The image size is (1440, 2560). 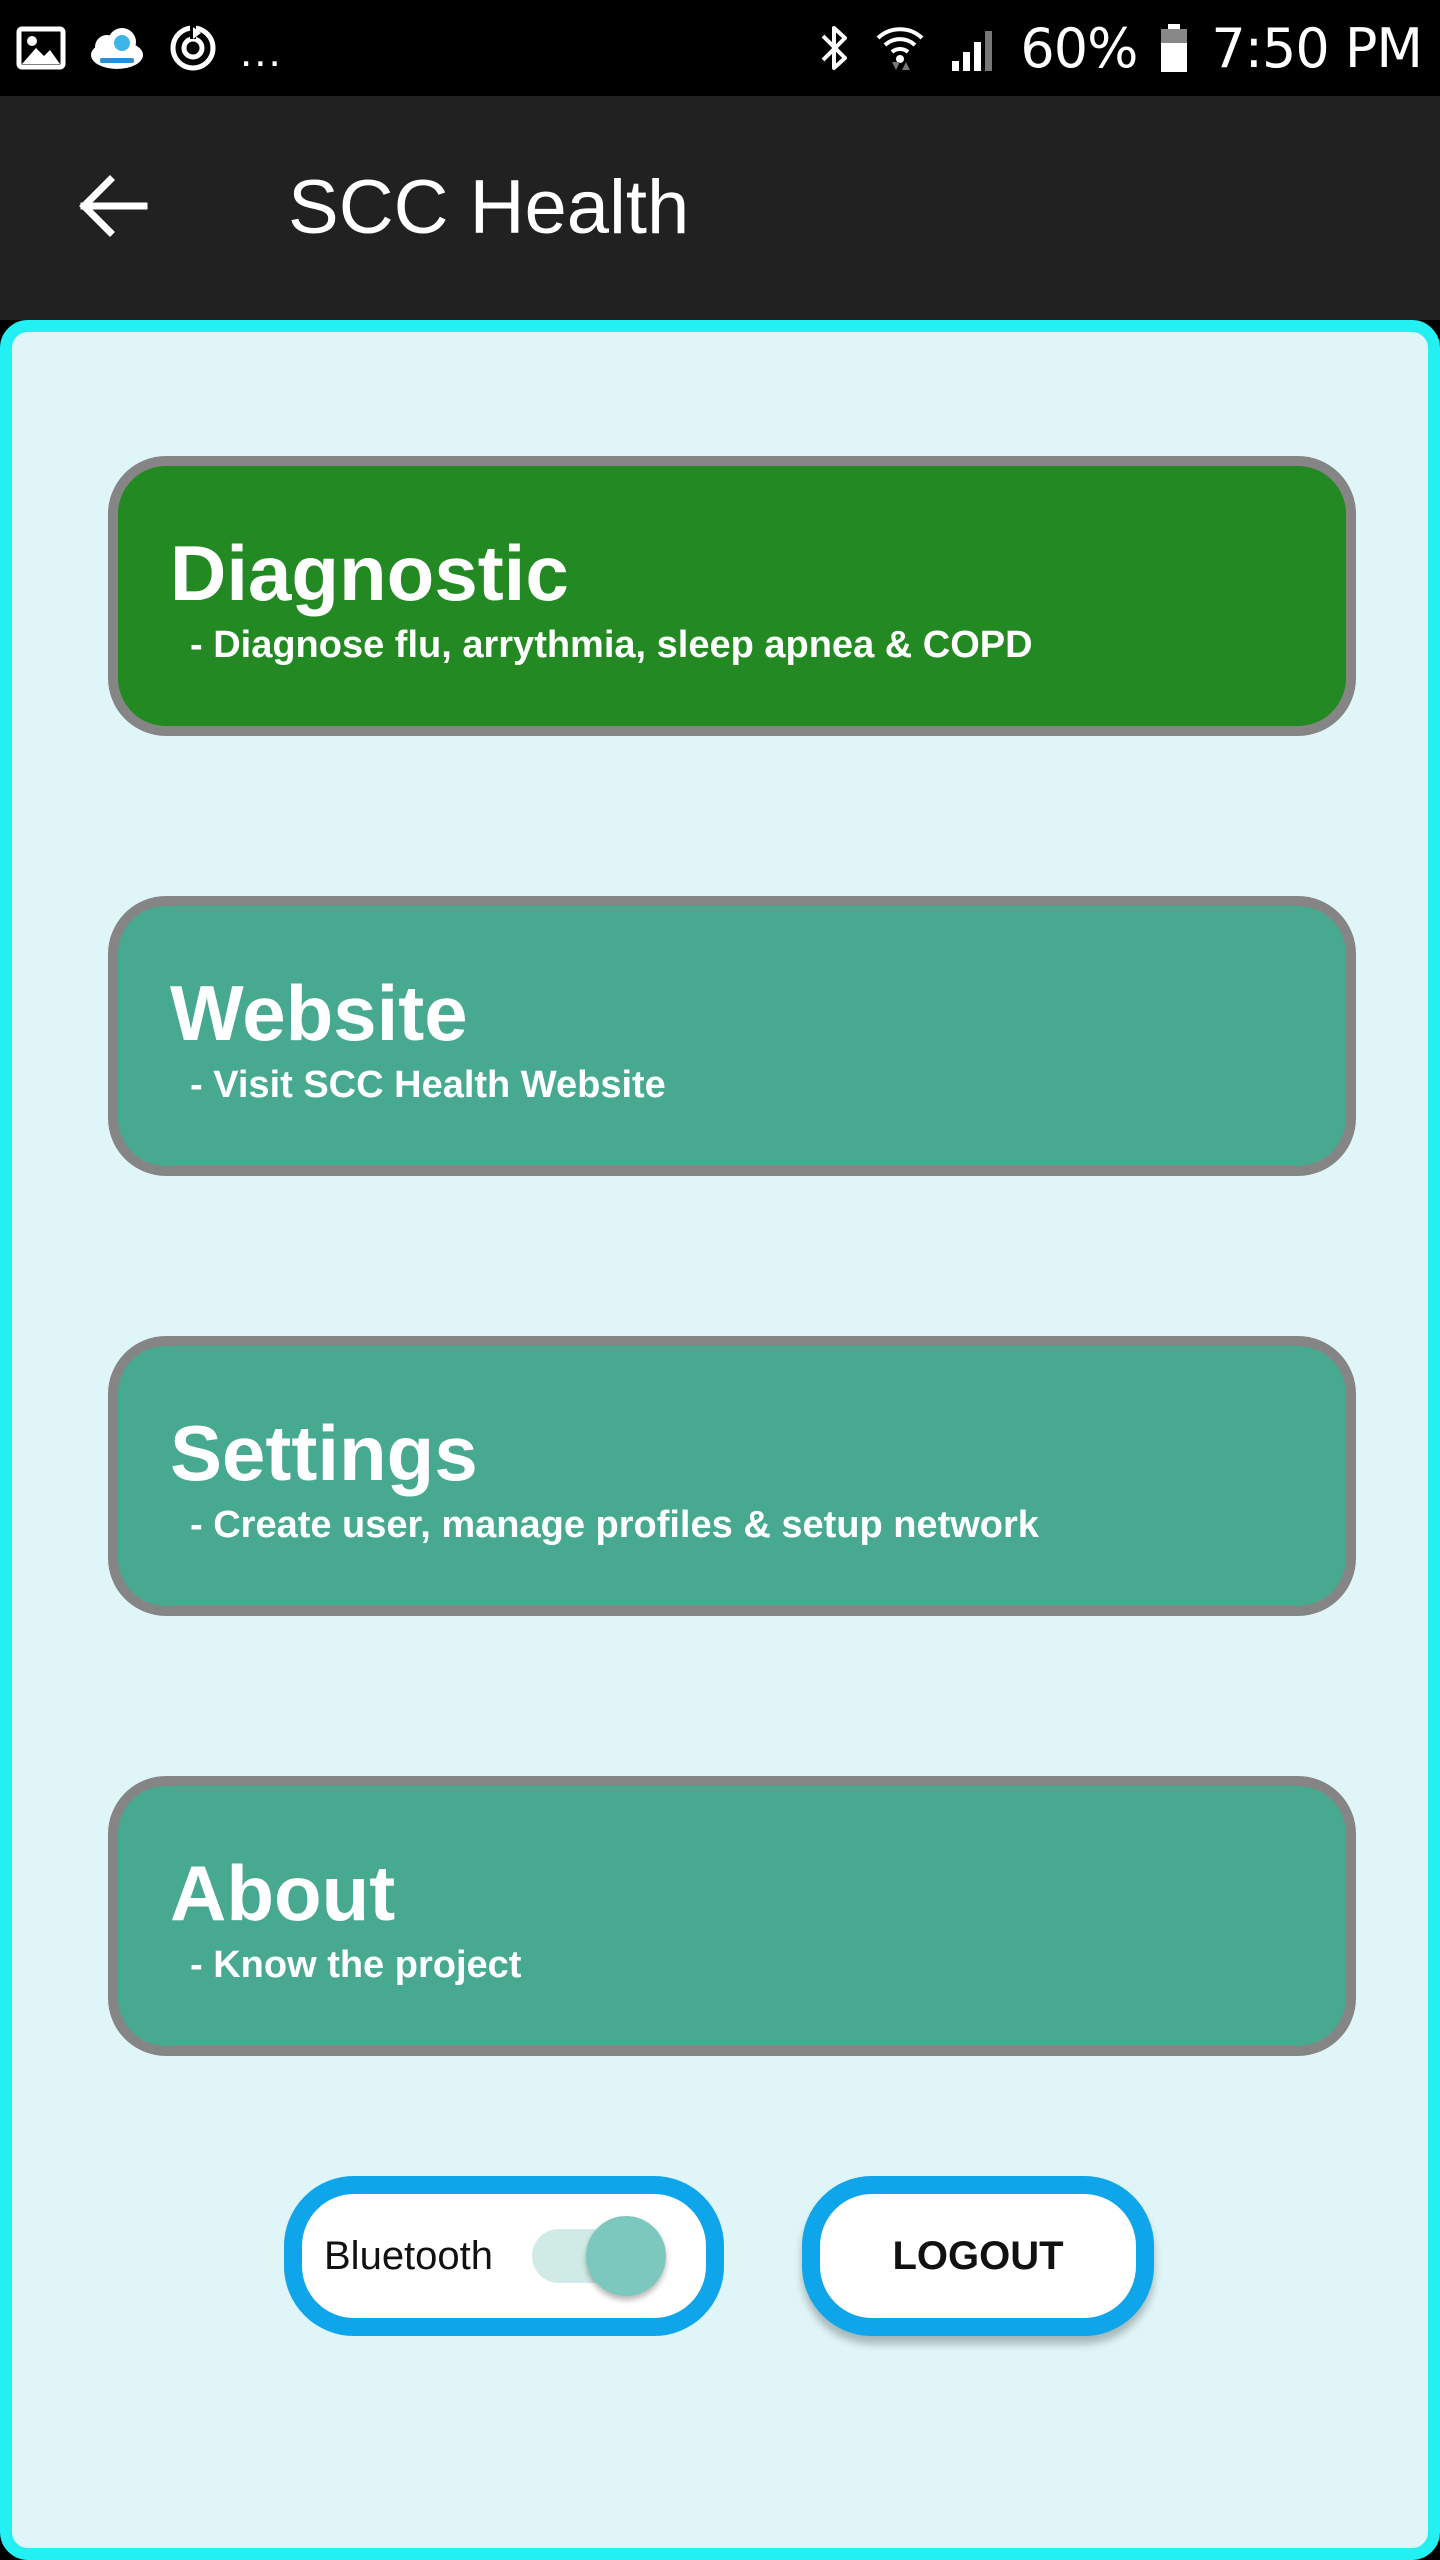 I want to click on bottom-controls: Bluetooth LOGOUT, so click(x=720, y=2252).